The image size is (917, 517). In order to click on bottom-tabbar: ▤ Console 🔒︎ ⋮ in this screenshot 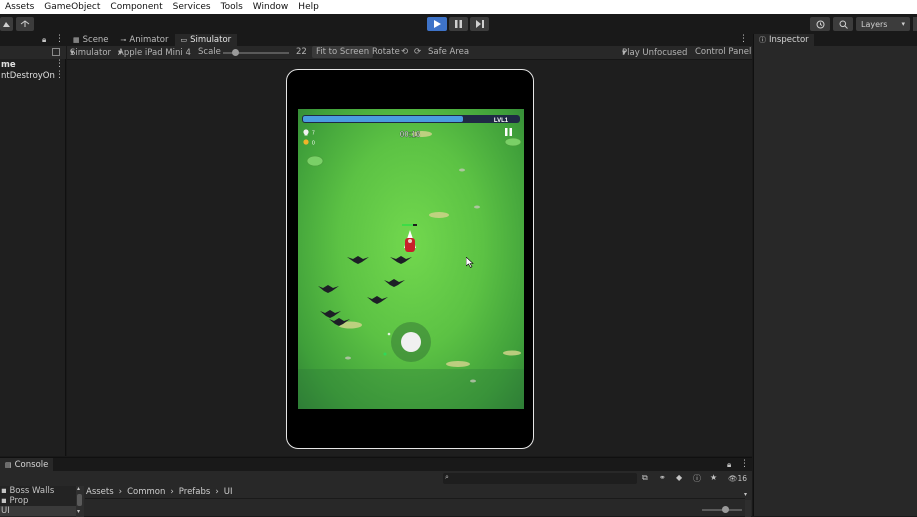, I will do `click(376, 464)`.